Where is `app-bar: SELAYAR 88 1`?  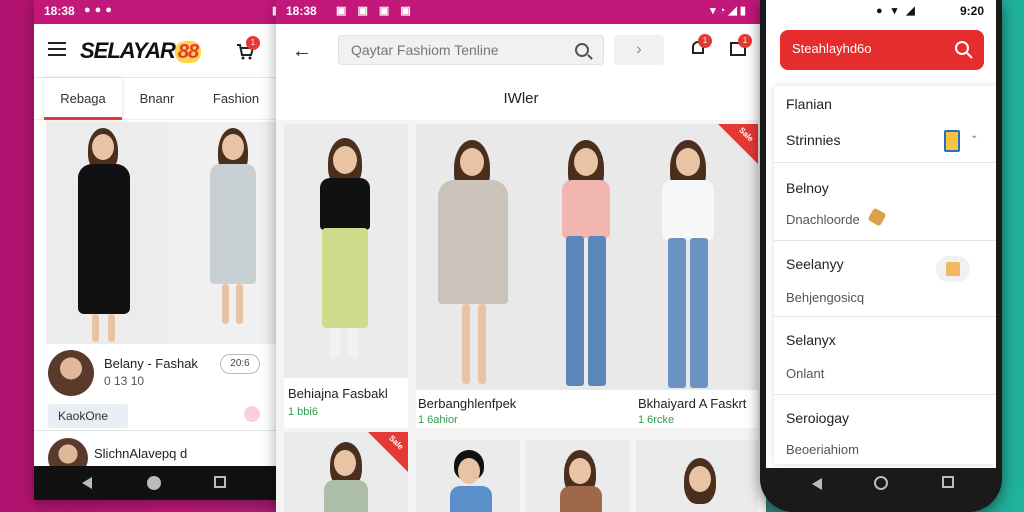 app-bar: SELAYAR 88 1 is located at coordinates (159, 51).